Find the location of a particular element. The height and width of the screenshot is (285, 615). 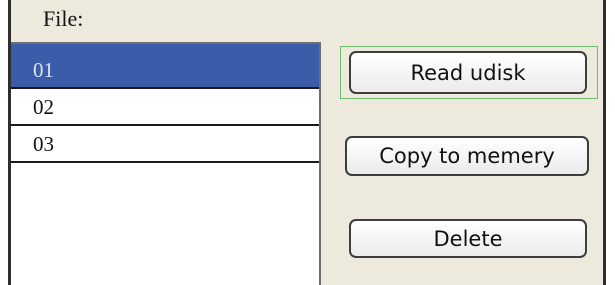

file-label: File: is located at coordinates (63, 18).